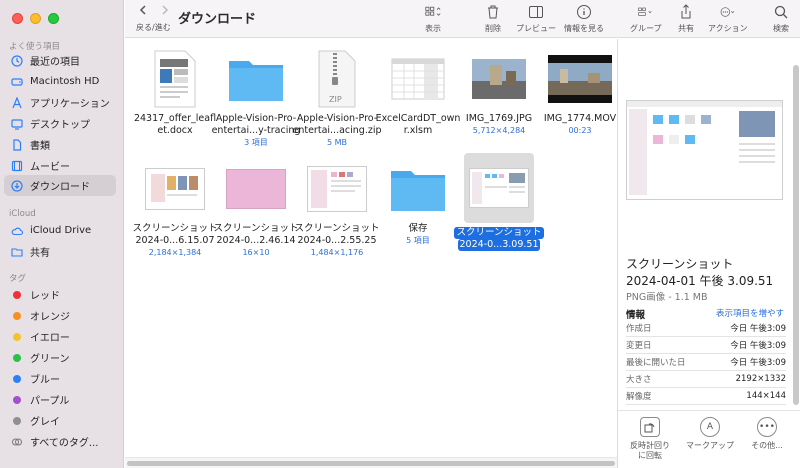 The width and height of the screenshot is (800, 468). I want to click on info-row: 作成日 今日 午後3:09, so click(706, 328).